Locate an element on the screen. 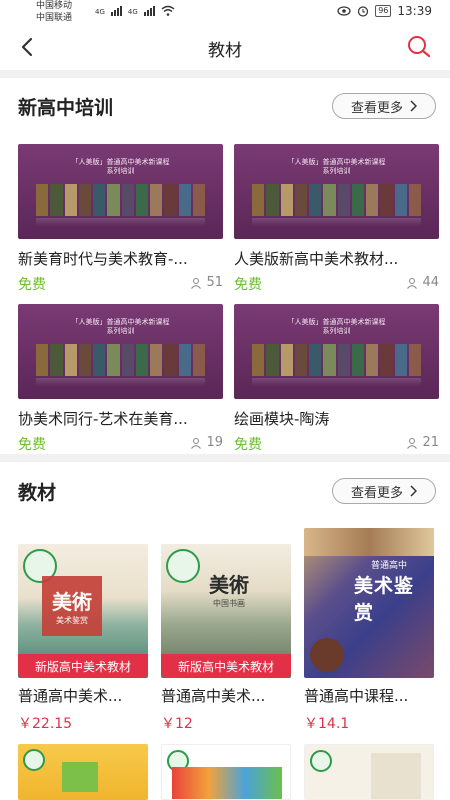 The width and height of the screenshot is (450, 800). battery-icon: 96 is located at coordinates (383, 11).